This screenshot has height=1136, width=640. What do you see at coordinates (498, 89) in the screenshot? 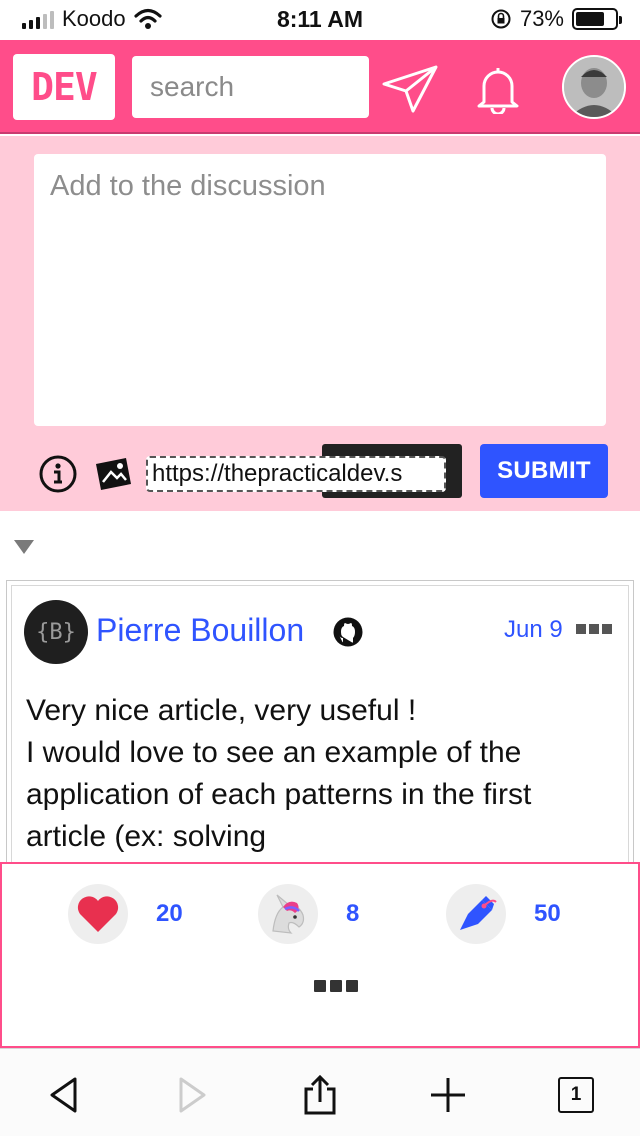
I see `bell-icon` at bounding box center [498, 89].